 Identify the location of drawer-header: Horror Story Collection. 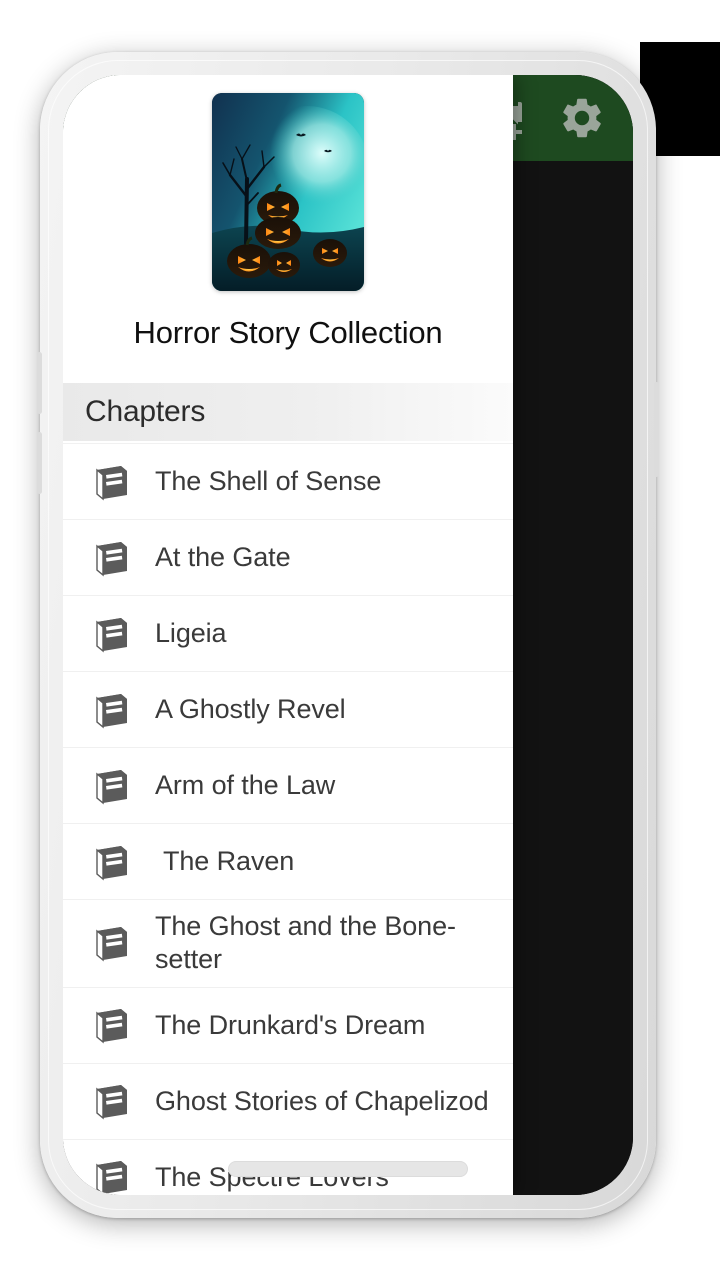
(288, 220).